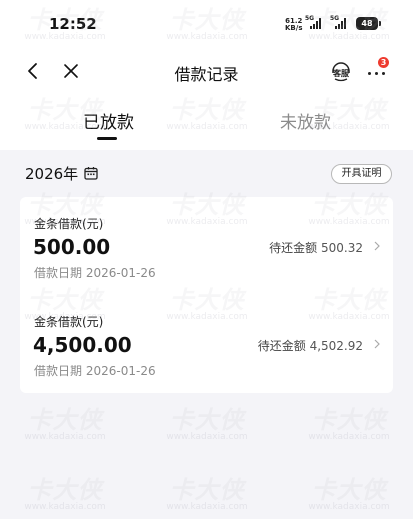 The image size is (413, 519). Describe the element at coordinates (294, 28) in the screenshot. I see `net-speed-unit: KB/s` at that location.